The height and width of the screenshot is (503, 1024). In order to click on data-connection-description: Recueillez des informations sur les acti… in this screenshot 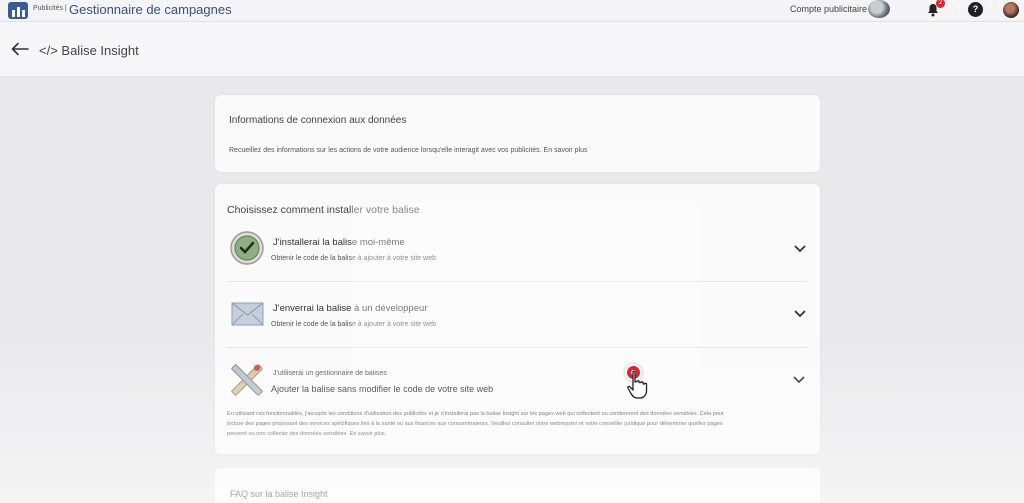, I will do `click(408, 150)`.